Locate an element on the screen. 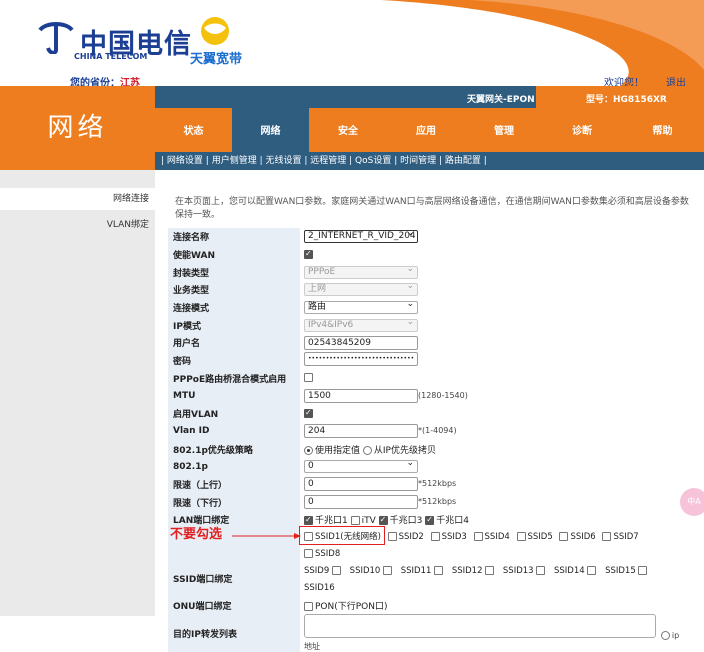  ssid5-checkbox is located at coordinates (521, 536).